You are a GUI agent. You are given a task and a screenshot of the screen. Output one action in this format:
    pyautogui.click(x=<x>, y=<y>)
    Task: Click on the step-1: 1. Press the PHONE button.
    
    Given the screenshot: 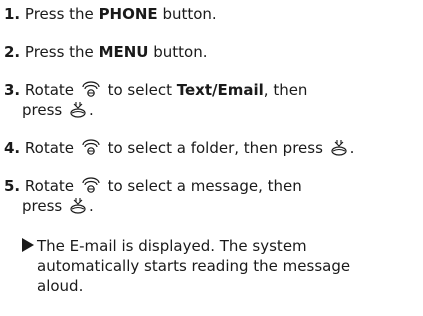 What is the action you would take?
    pyautogui.click(x=211, y=14)
    